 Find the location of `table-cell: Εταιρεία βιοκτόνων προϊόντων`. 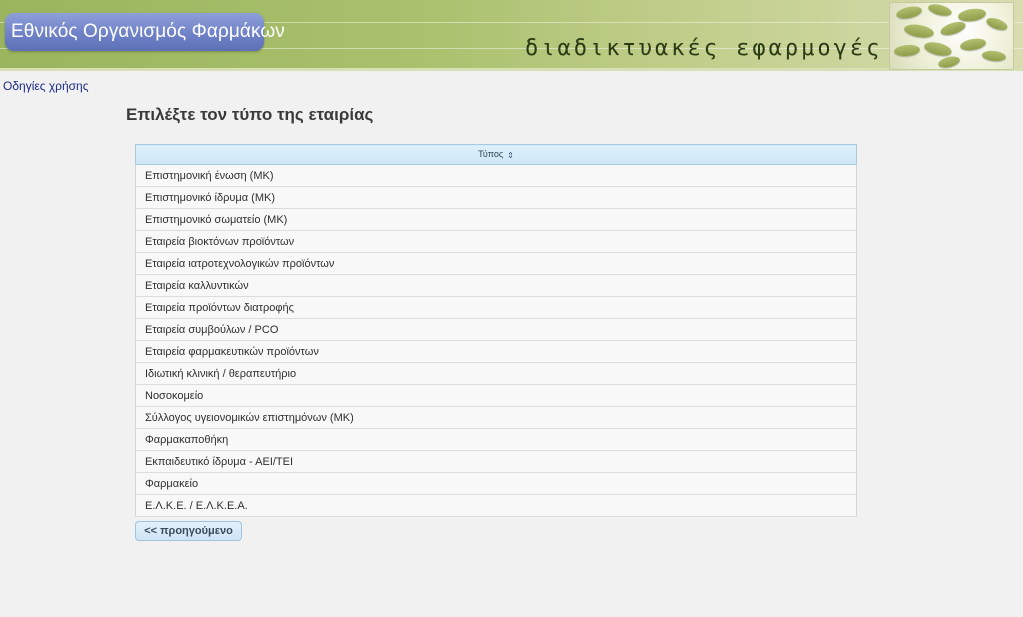

table-cell: Εταιρεία βιοκτόνων προϊόντων is located at coordinates (496, 241).